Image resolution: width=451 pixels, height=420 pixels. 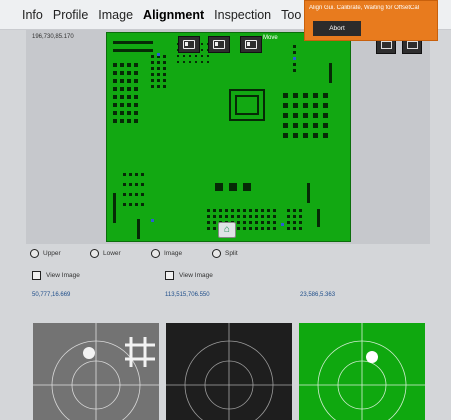 What do you see at coordinates (189, 275) in the screenshot?
I see `view-image-checkbox-2: View Image` at bounding box center [189, 275].